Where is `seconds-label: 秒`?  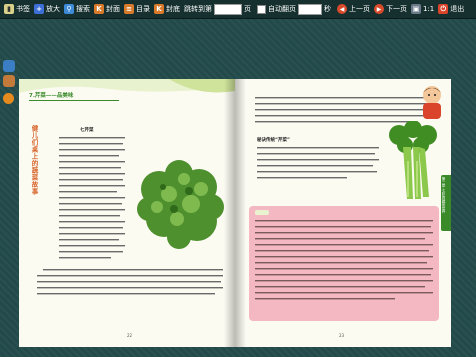 seconds-label: 秒 is located at coordinates (327, 9).